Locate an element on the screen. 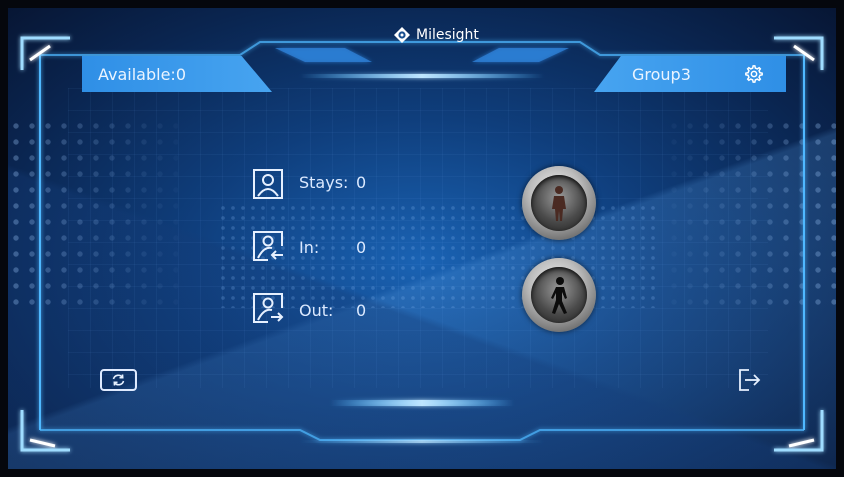 The image size is (844, 477). available-bar: Available:0 is located at coordinates (177, 74).